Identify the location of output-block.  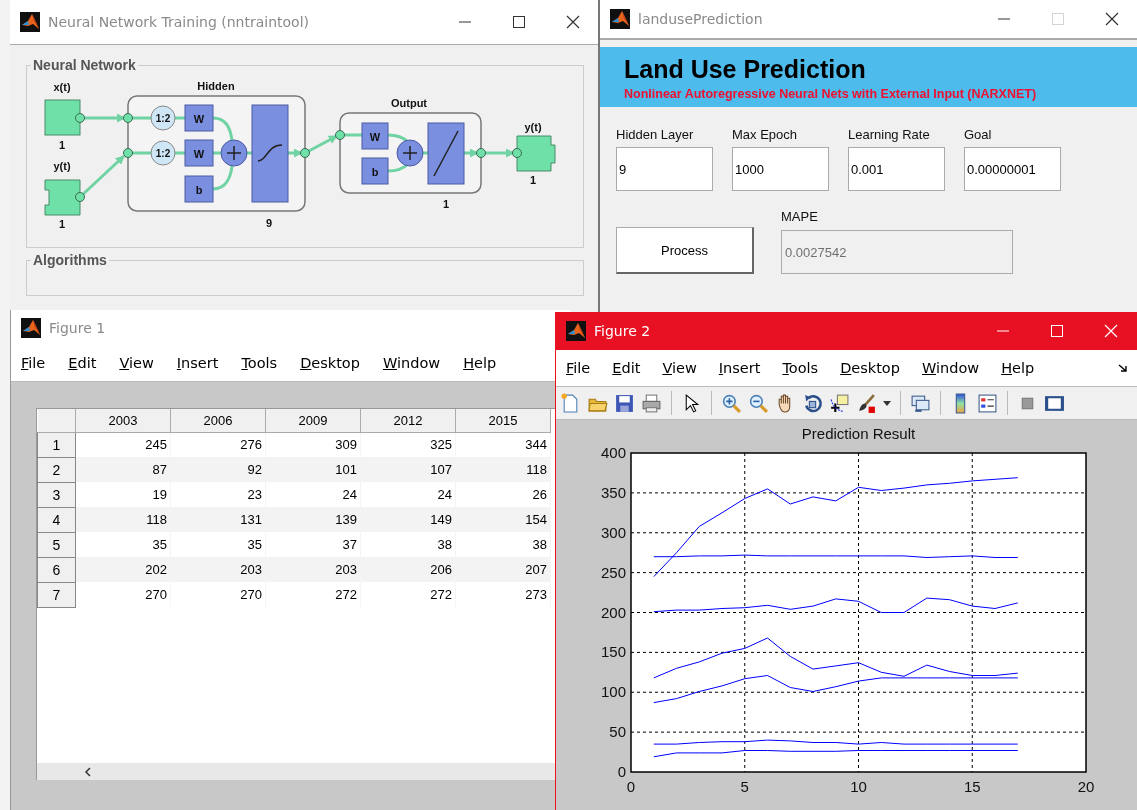
(536, 153).